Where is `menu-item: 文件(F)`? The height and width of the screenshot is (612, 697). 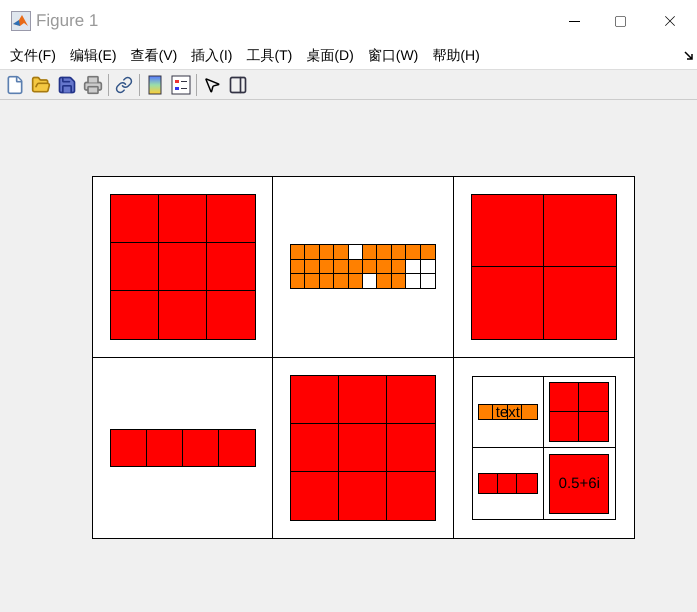 menu-item: 文件(F) is located at coordinates (33, 55).